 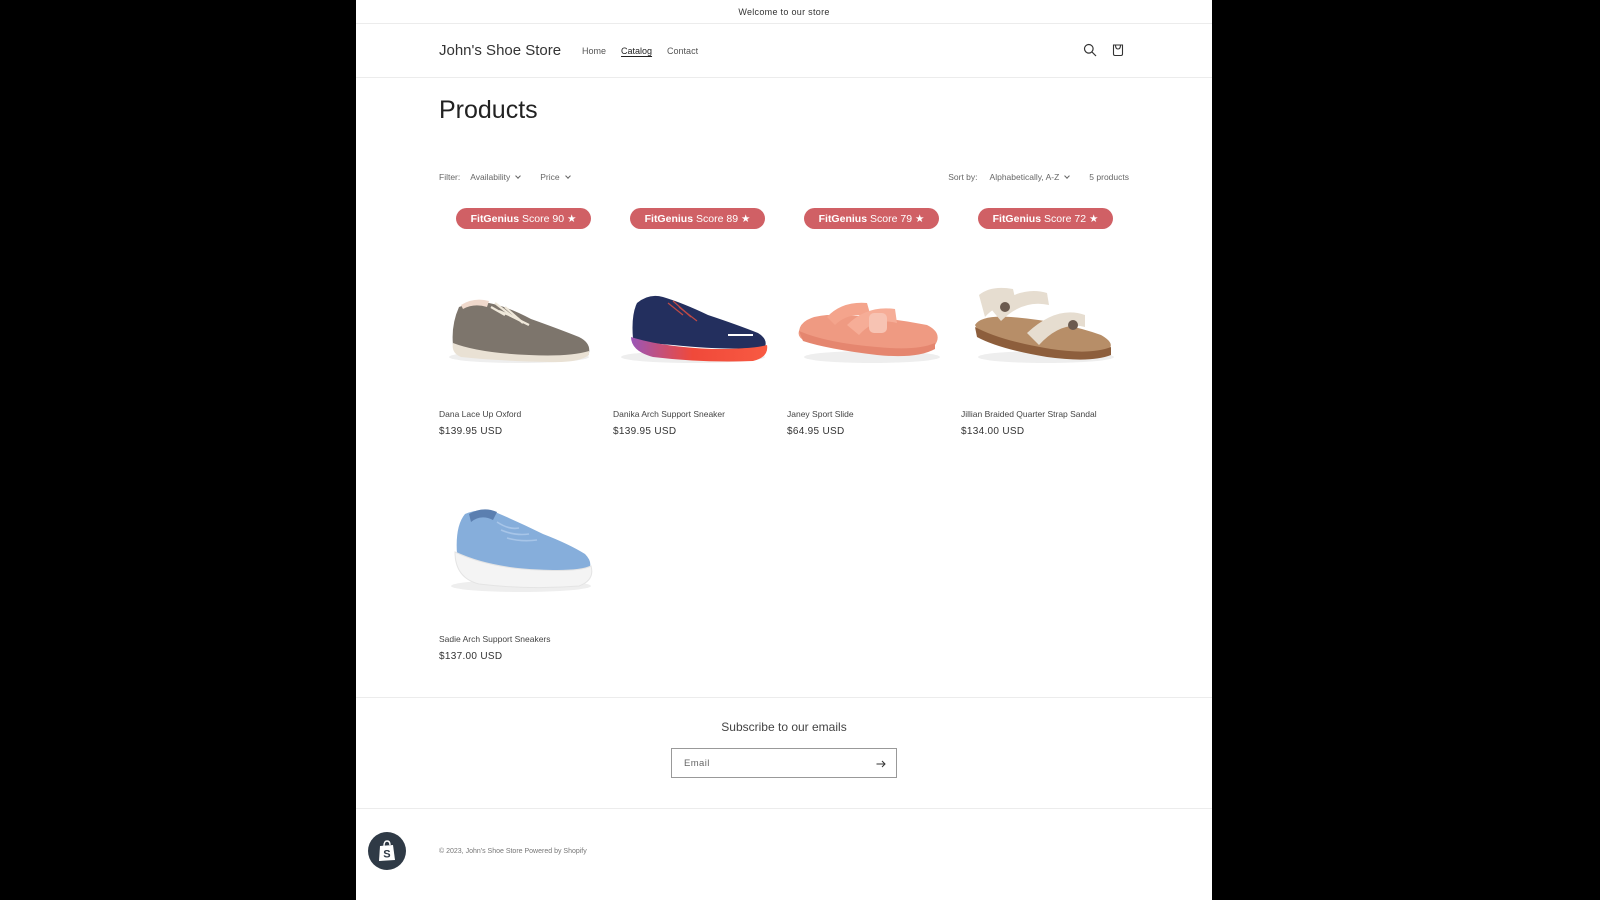 What do you see at coordinates (682, 51) in the screenshot?
I see `nav-contact: Contact` at bounding box center [682, 51].